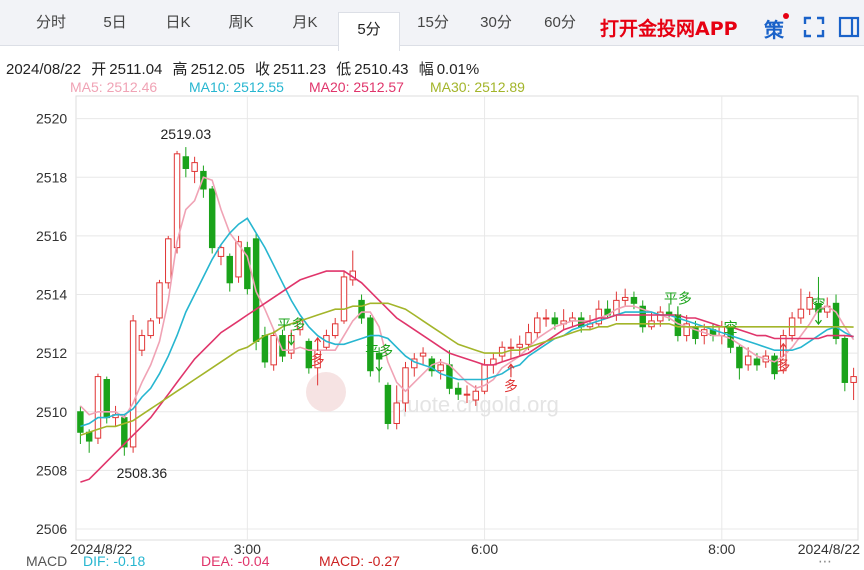  I want to click on y-tick-label: 2518, so click(51, 177).